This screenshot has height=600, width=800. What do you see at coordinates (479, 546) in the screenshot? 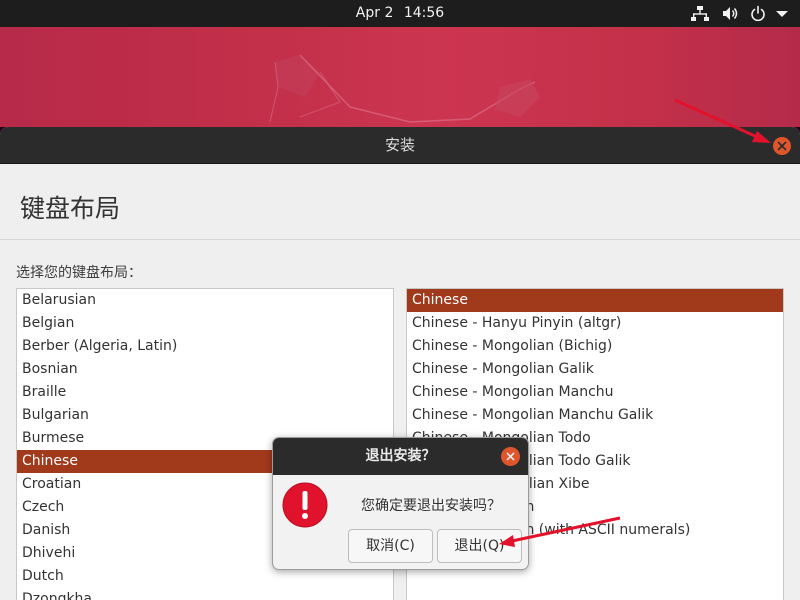
I see `quit-button: 退出(Q)` at bounding box center [479, 546].